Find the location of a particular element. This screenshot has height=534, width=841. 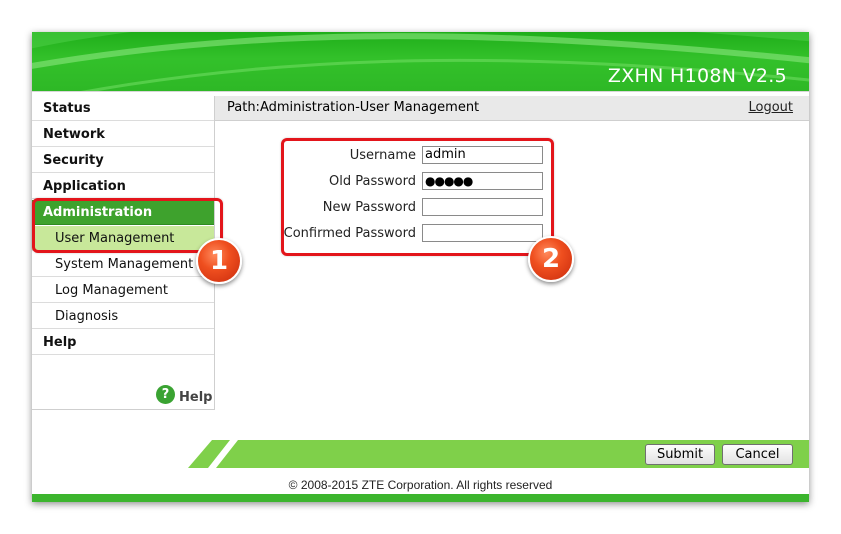

sidebar-item-label: Log Management is located at coordinates (111, 290).